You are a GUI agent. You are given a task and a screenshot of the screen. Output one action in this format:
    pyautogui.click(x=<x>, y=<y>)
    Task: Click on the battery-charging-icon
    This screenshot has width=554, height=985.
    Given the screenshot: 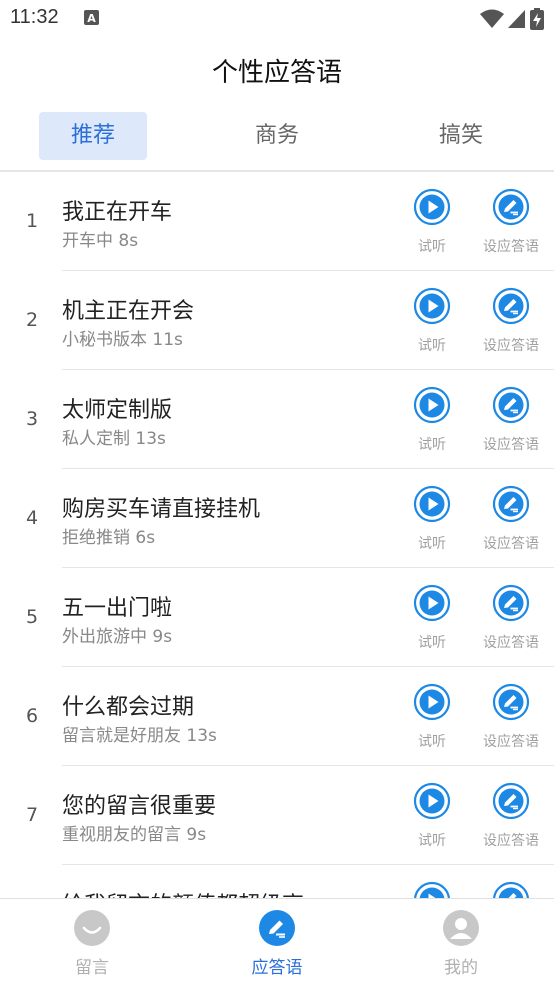 What is the action you would take?
    pyautogui.click(x=537, y=19)
    